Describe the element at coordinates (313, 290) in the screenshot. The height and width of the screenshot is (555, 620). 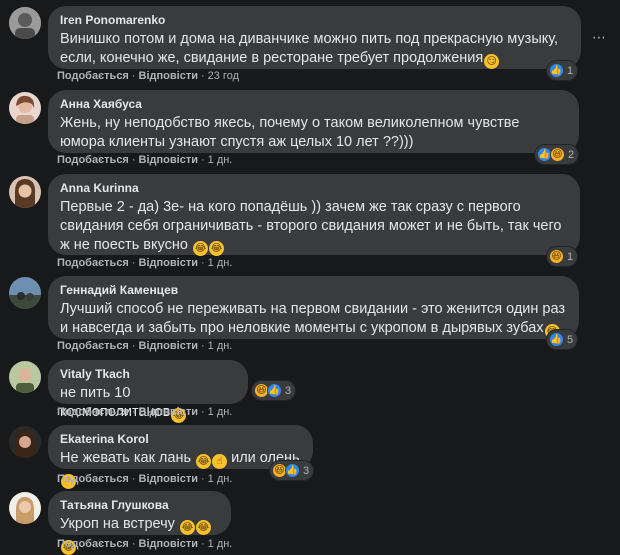
I see `comment-author: Геннадий Каменцев` at that location.